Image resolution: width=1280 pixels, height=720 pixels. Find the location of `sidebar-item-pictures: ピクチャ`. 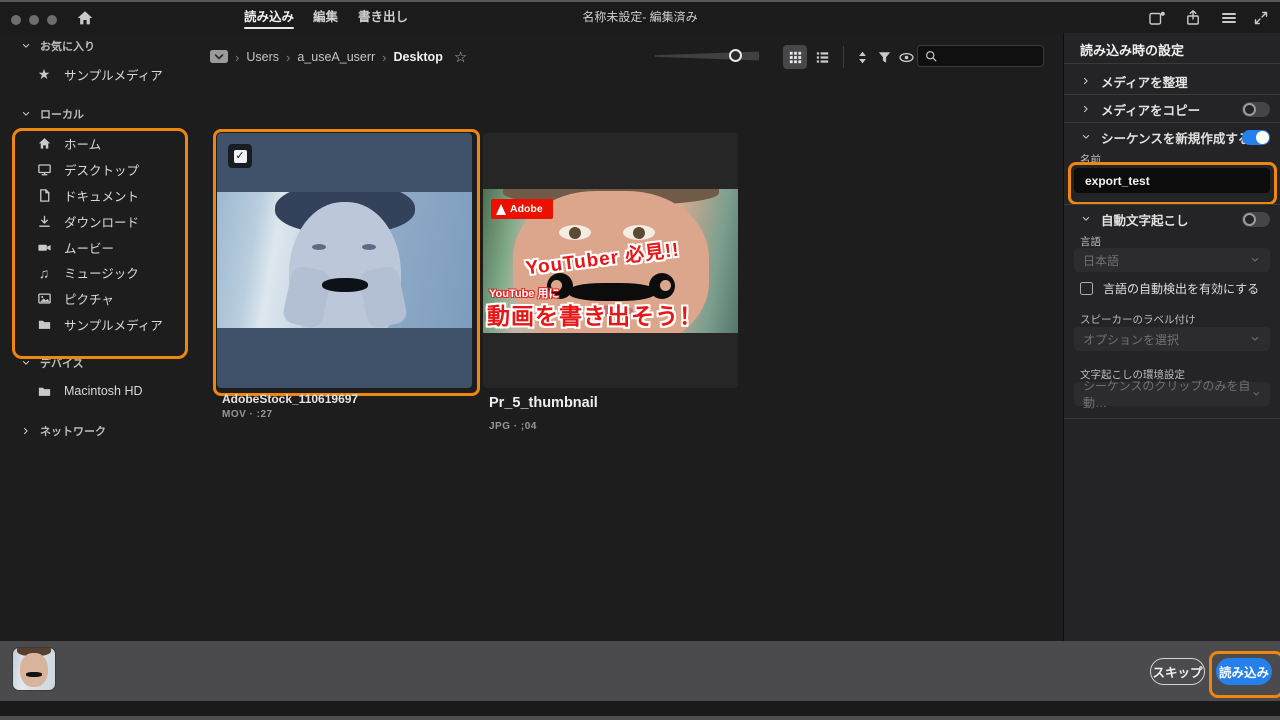

sidebar-item-pictures: ピクチャ is located at coordinates (75, 298).